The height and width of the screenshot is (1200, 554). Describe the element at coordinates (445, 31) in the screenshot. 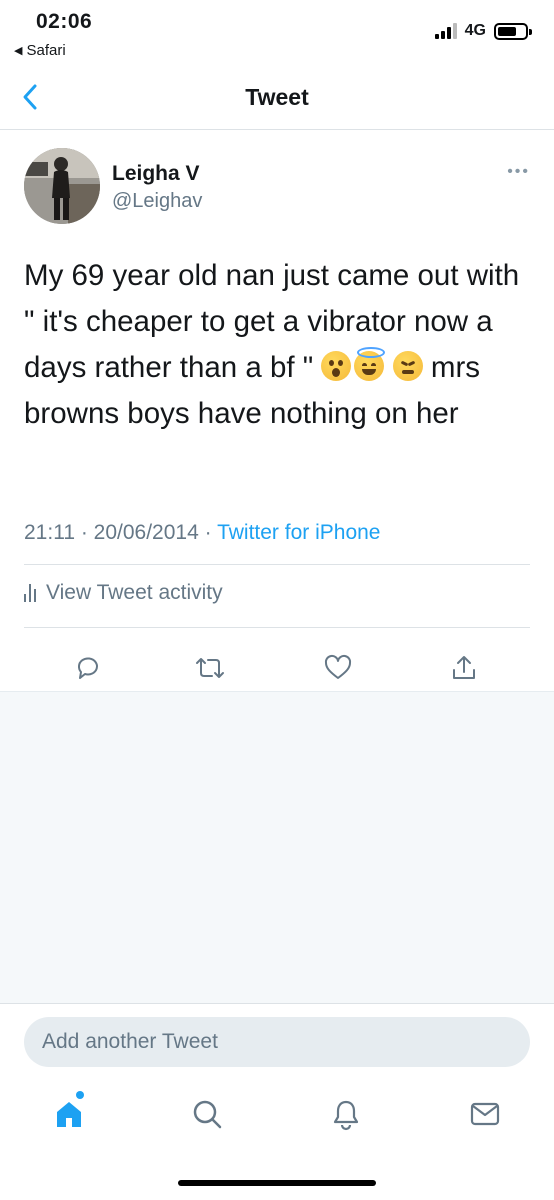

I see `signal-icon` at that location.